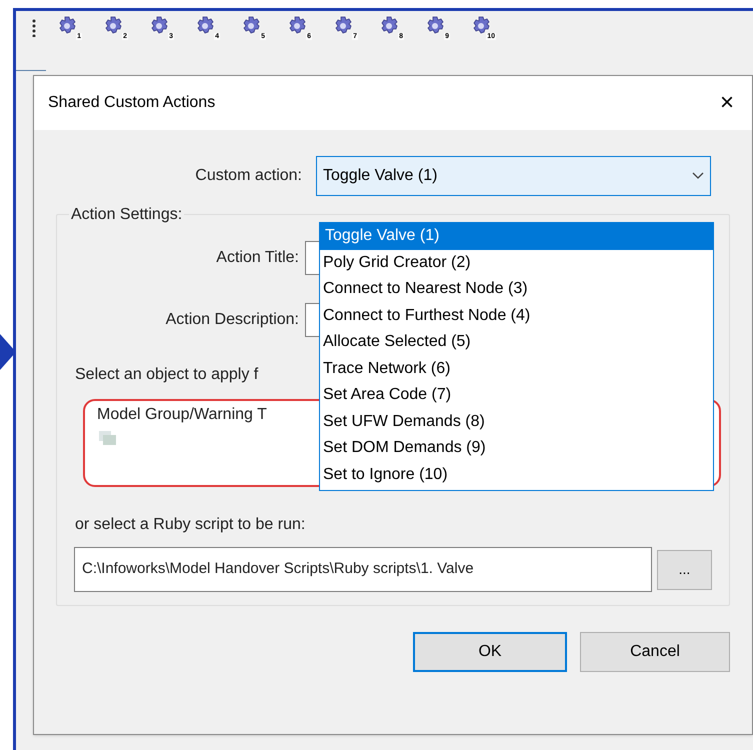  I want to click on document-icon, so click(108, 438).